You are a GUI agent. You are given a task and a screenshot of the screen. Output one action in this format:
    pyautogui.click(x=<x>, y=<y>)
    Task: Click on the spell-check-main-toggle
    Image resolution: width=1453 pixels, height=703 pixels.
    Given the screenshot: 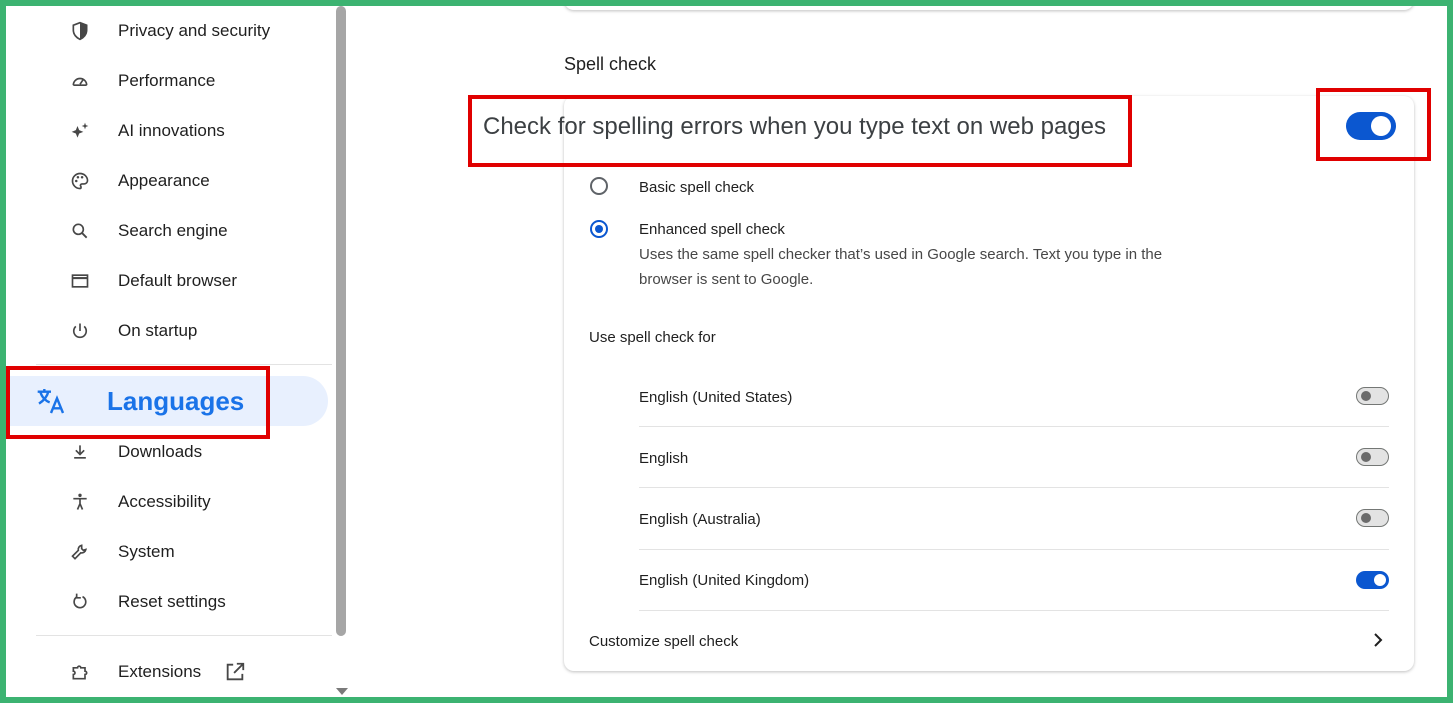 What is the action you would take?
    pyautogui.click(x=1371, y=126)
    